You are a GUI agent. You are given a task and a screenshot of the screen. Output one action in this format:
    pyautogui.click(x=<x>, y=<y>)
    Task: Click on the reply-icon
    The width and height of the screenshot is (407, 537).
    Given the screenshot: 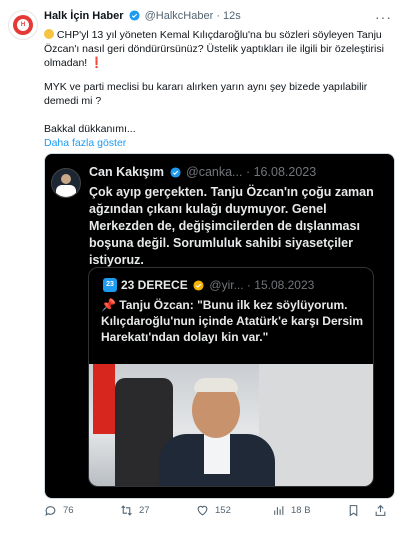 What is the action you would take?
    pyautogui.click(x=50, y=511)
    